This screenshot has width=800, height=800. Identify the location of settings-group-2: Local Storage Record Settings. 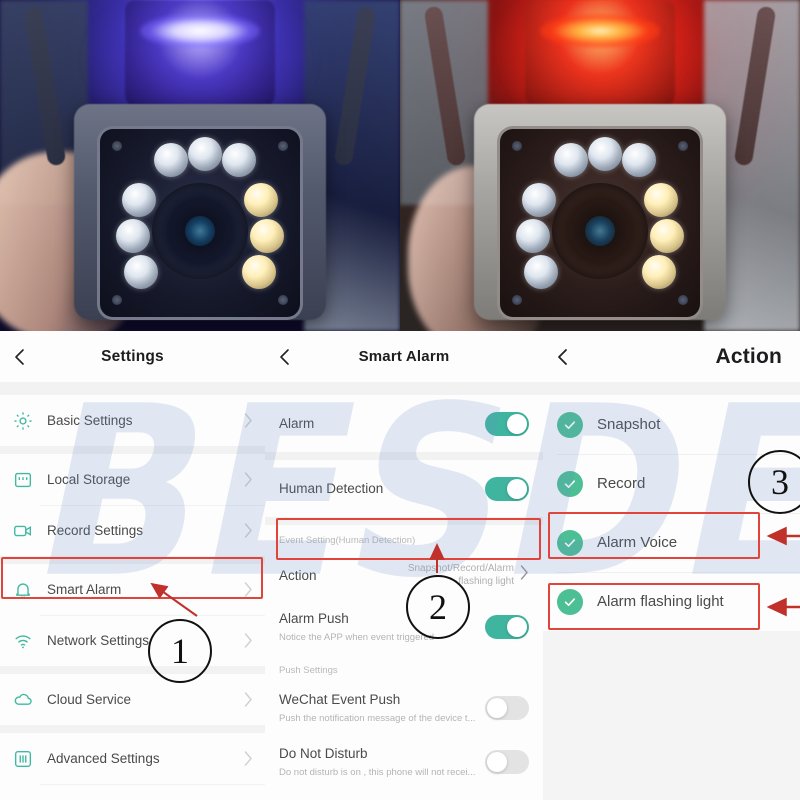
(132, 505).